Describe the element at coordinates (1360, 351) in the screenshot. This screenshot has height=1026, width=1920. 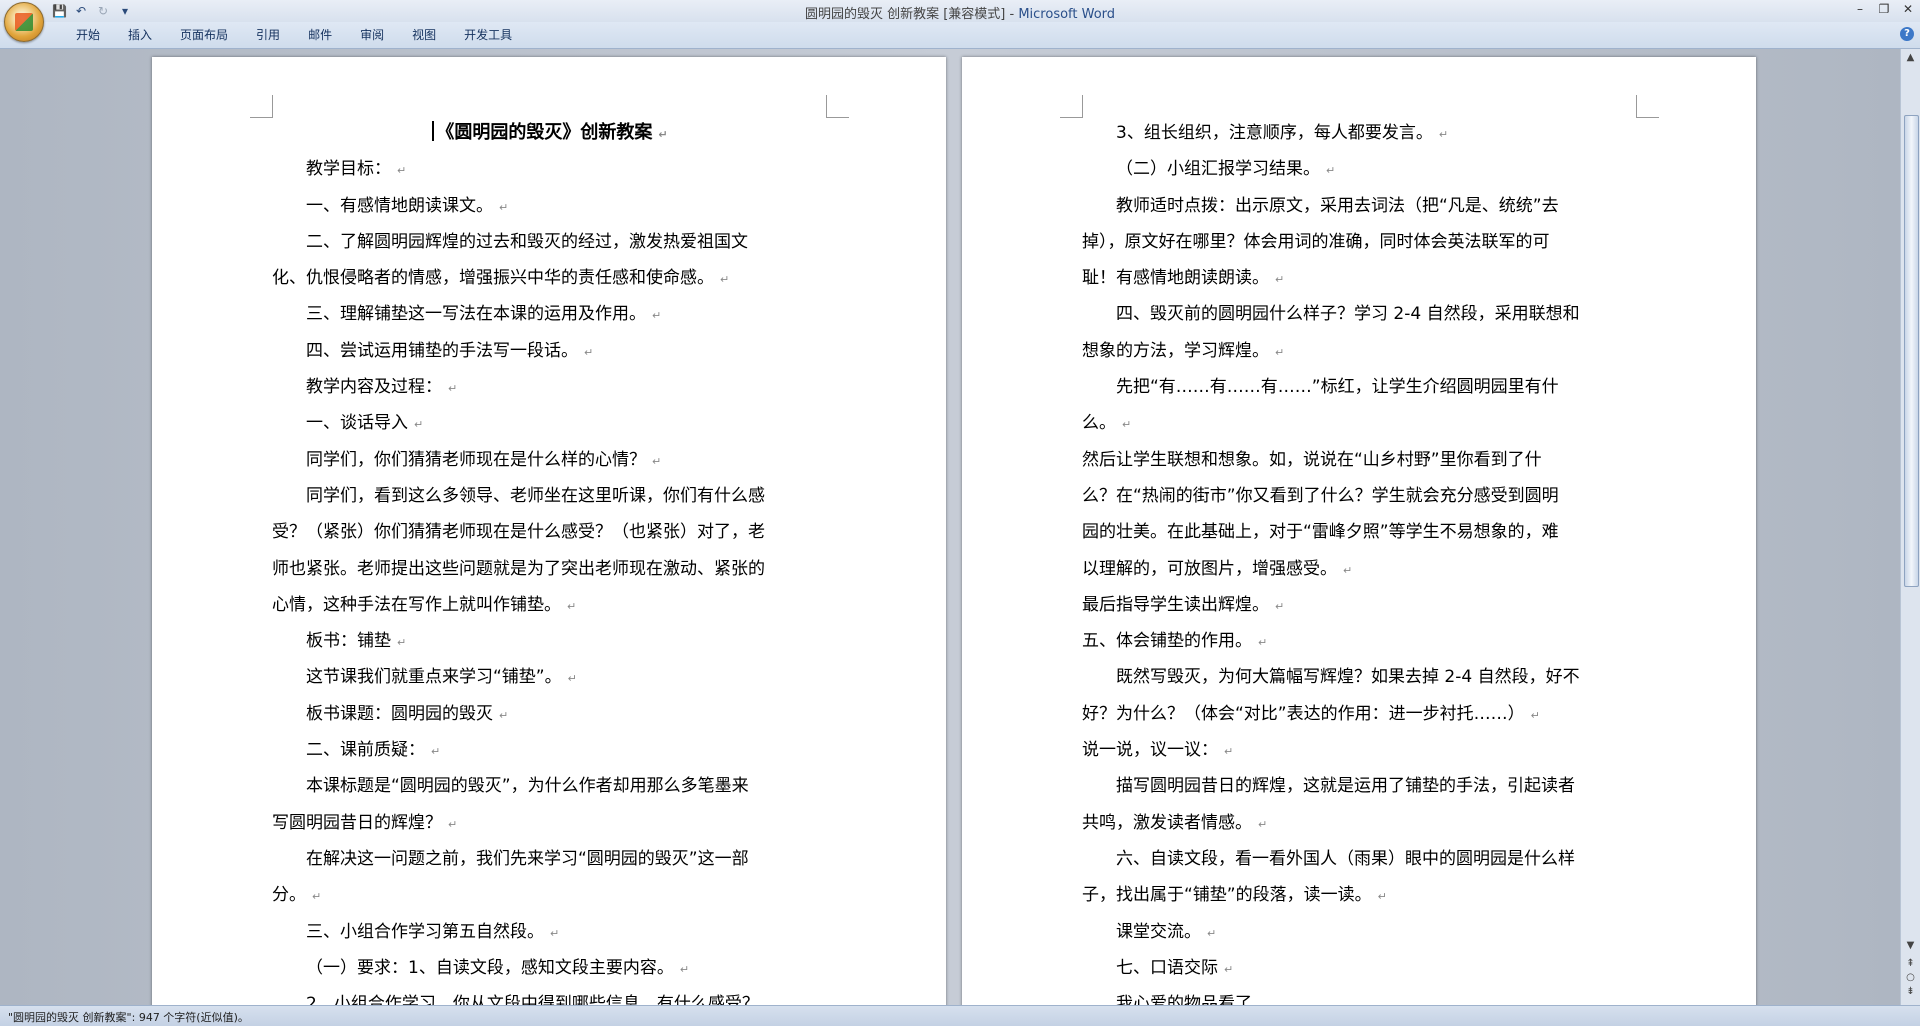
I see `text-line: 想象的方法，学习辉煌。 ↵` at that location.